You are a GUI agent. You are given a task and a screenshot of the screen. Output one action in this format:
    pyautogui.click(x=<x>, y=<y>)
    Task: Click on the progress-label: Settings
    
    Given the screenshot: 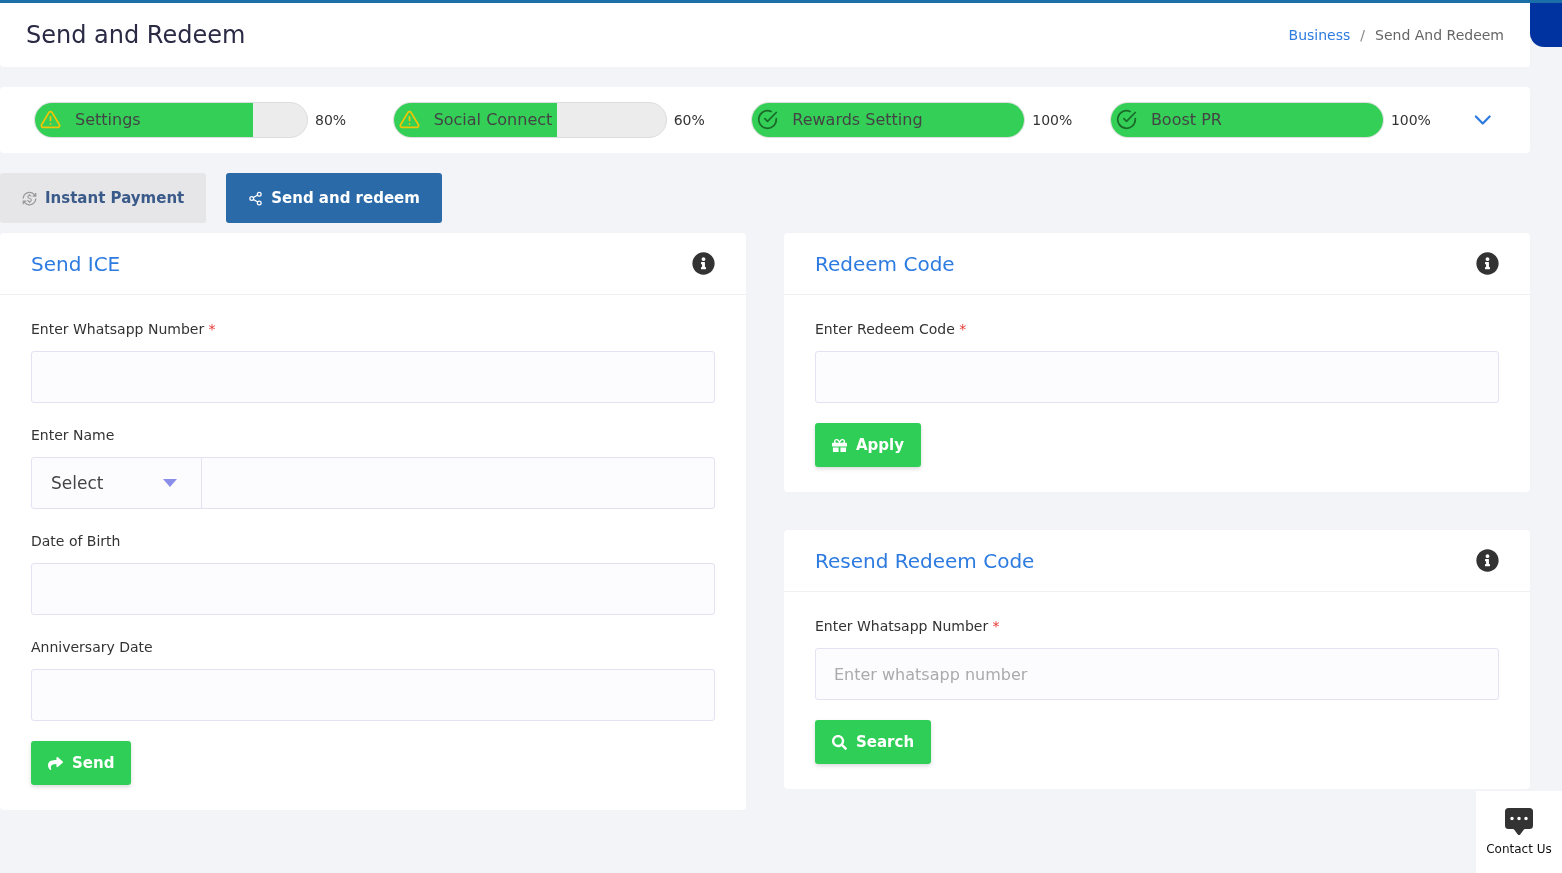 What is the action you would take?
    pyautogui.click(x=108, y=119)
    